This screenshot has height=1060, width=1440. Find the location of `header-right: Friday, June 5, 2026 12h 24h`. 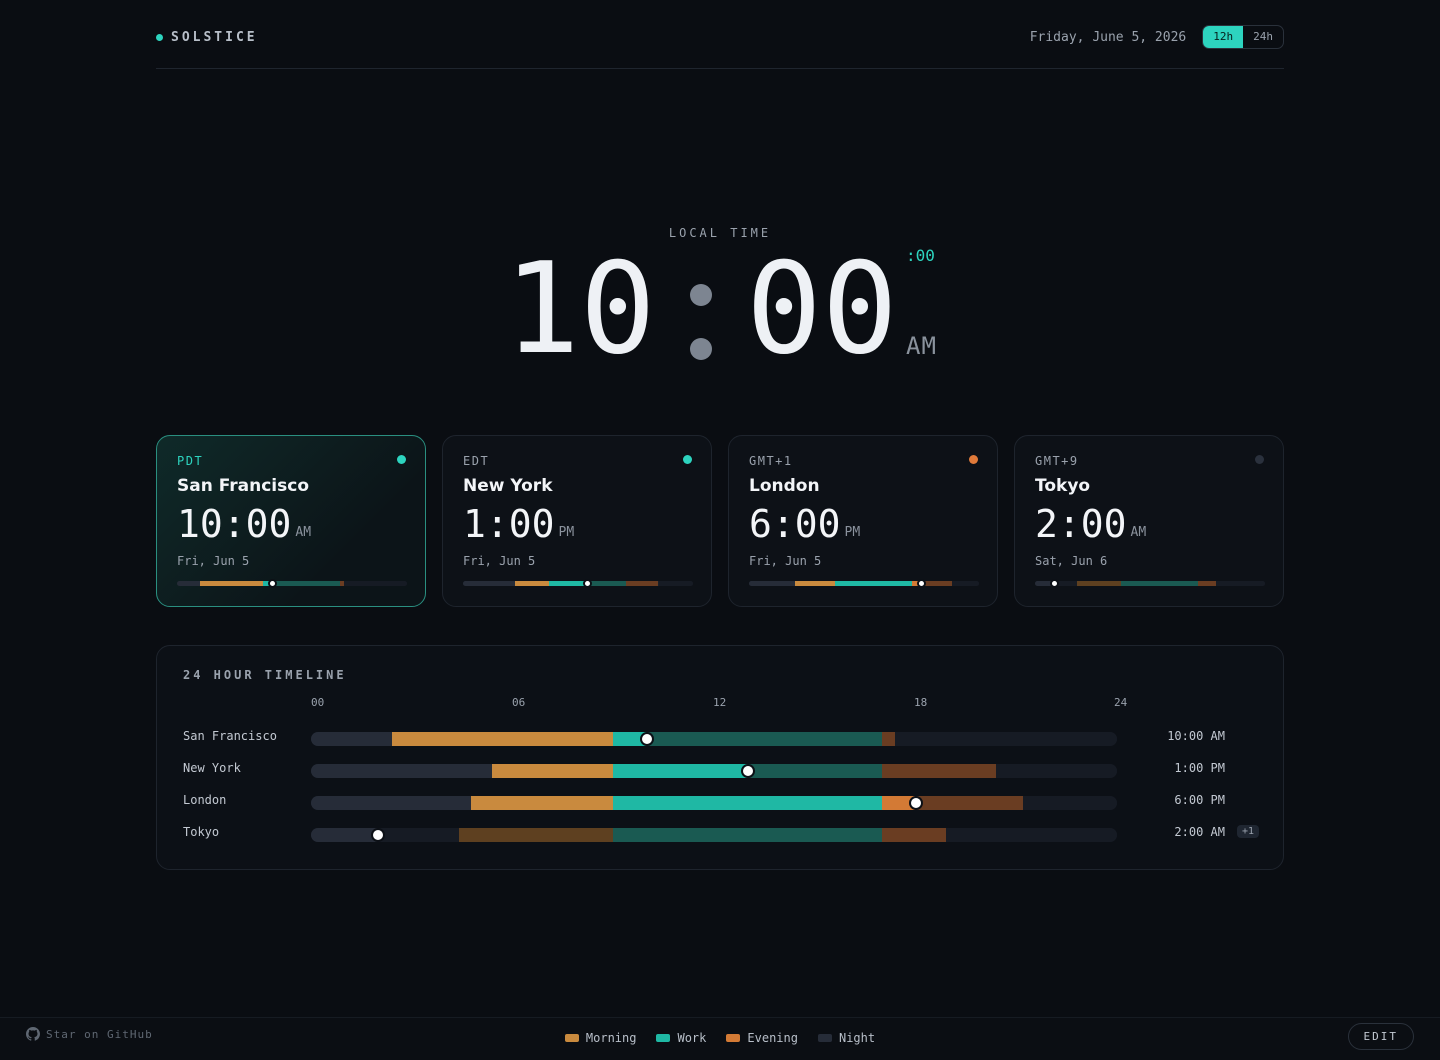

header-right: Friday, June 5, 2026 12h 24h is located at coordinates (1157, 37).